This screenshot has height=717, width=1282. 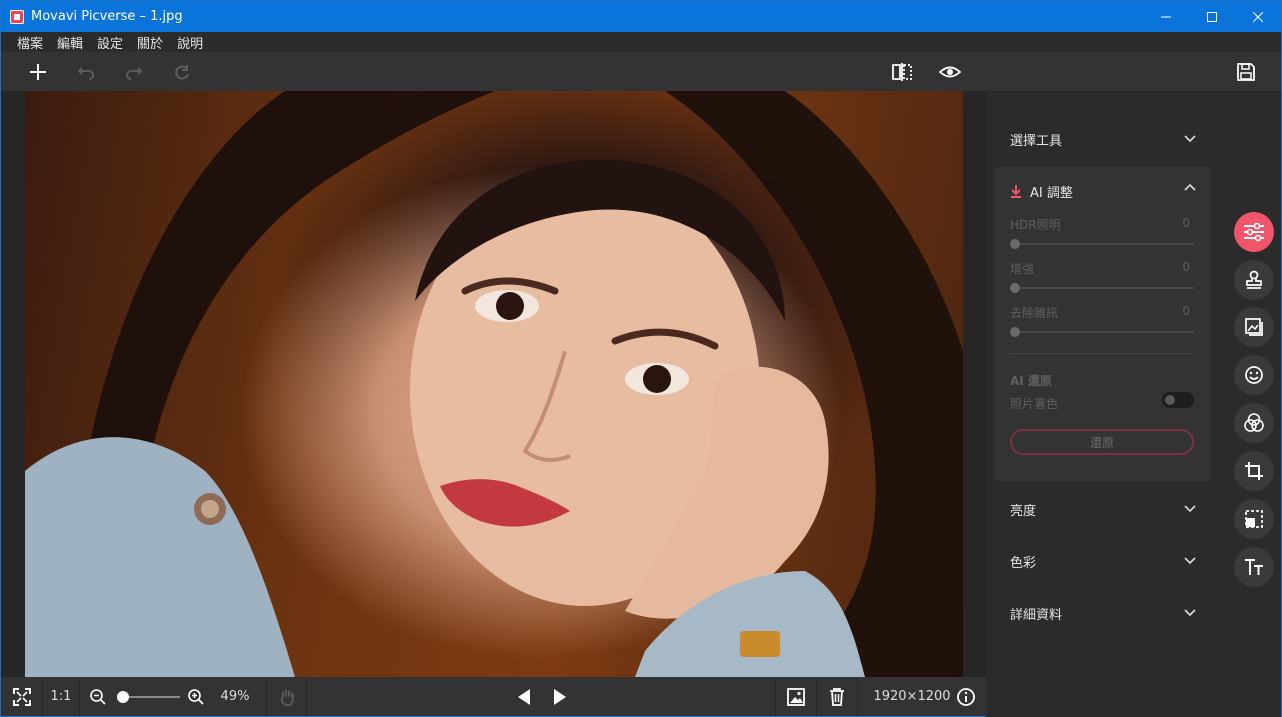 I want to click on trash-icon, so click(x=837, y=696).